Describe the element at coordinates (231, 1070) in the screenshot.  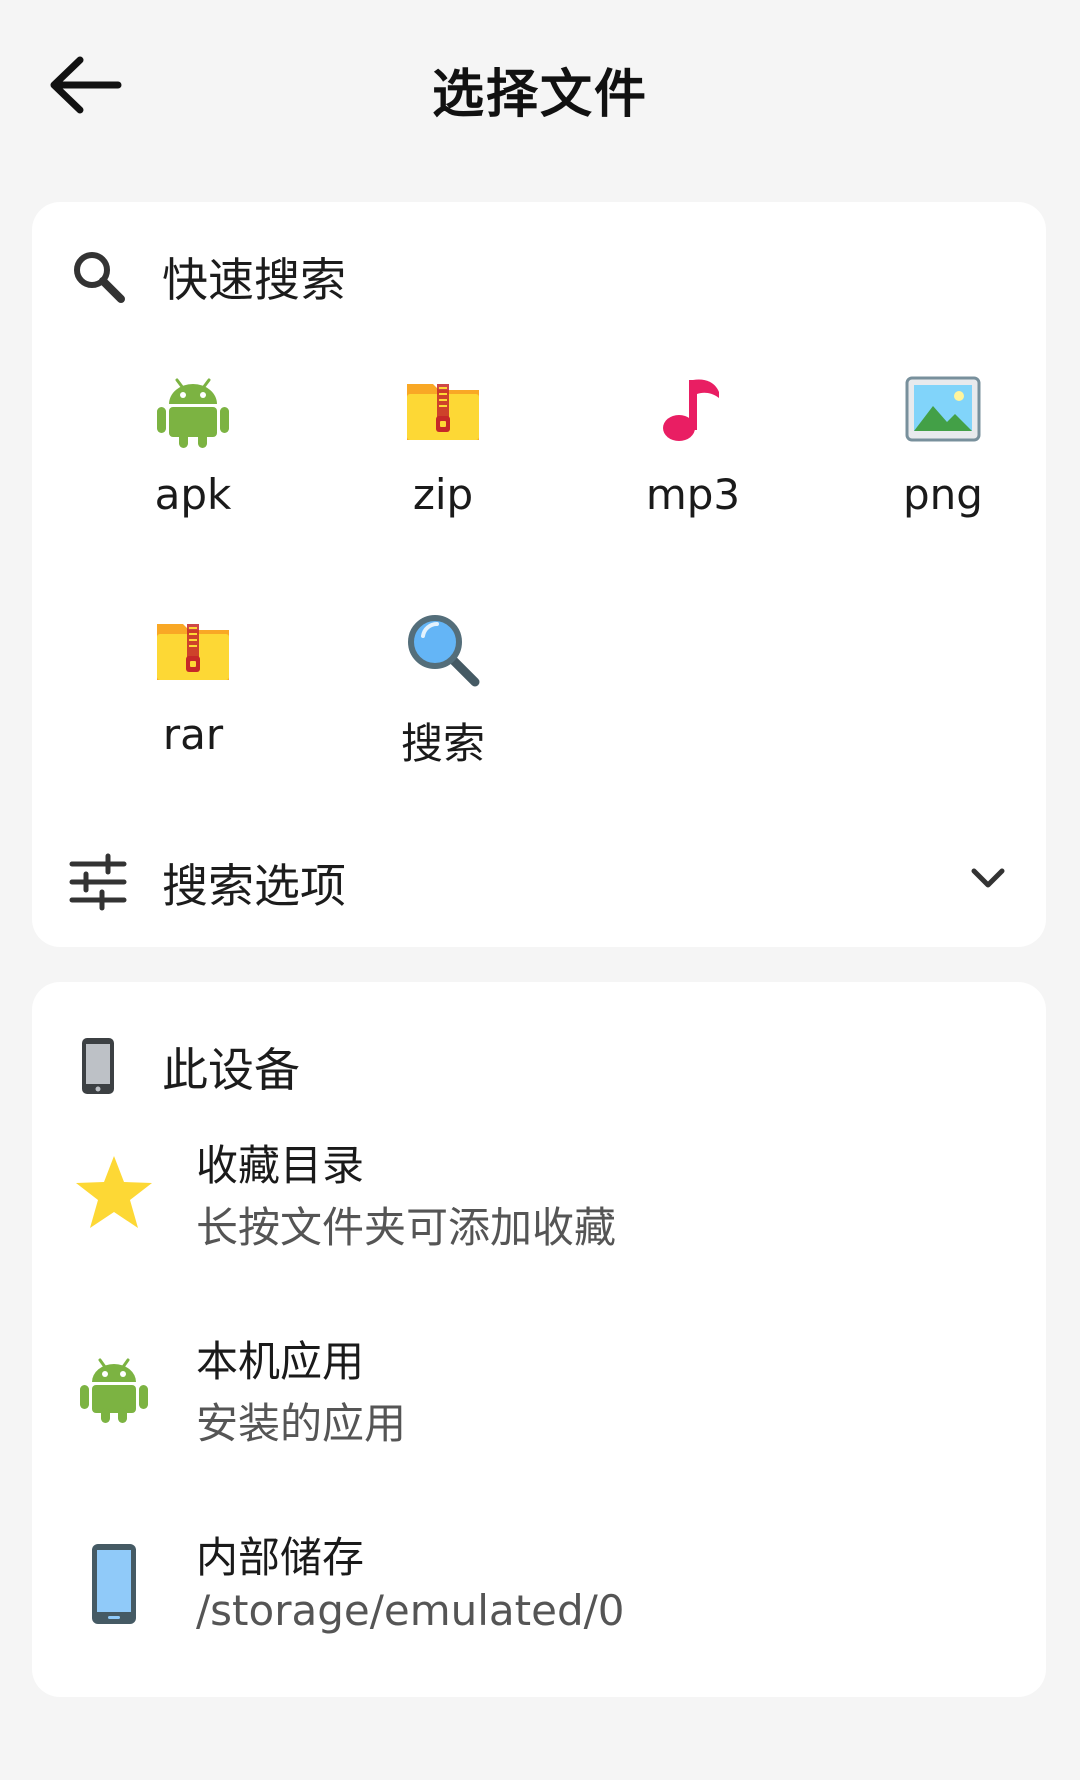
I see `device-title: 此设备` at that location.